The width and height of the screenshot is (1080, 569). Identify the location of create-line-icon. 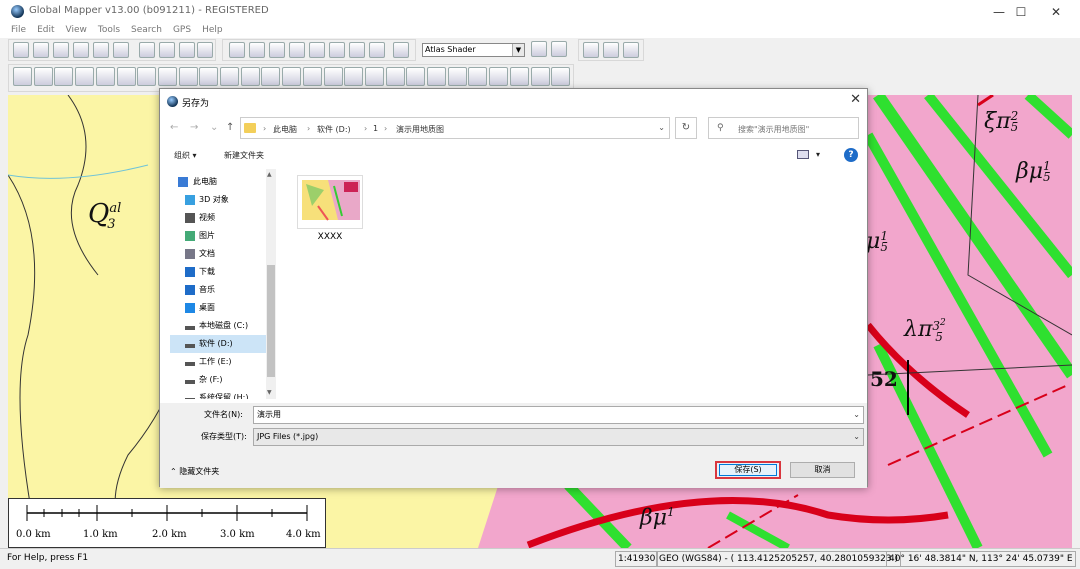
(147, 76).